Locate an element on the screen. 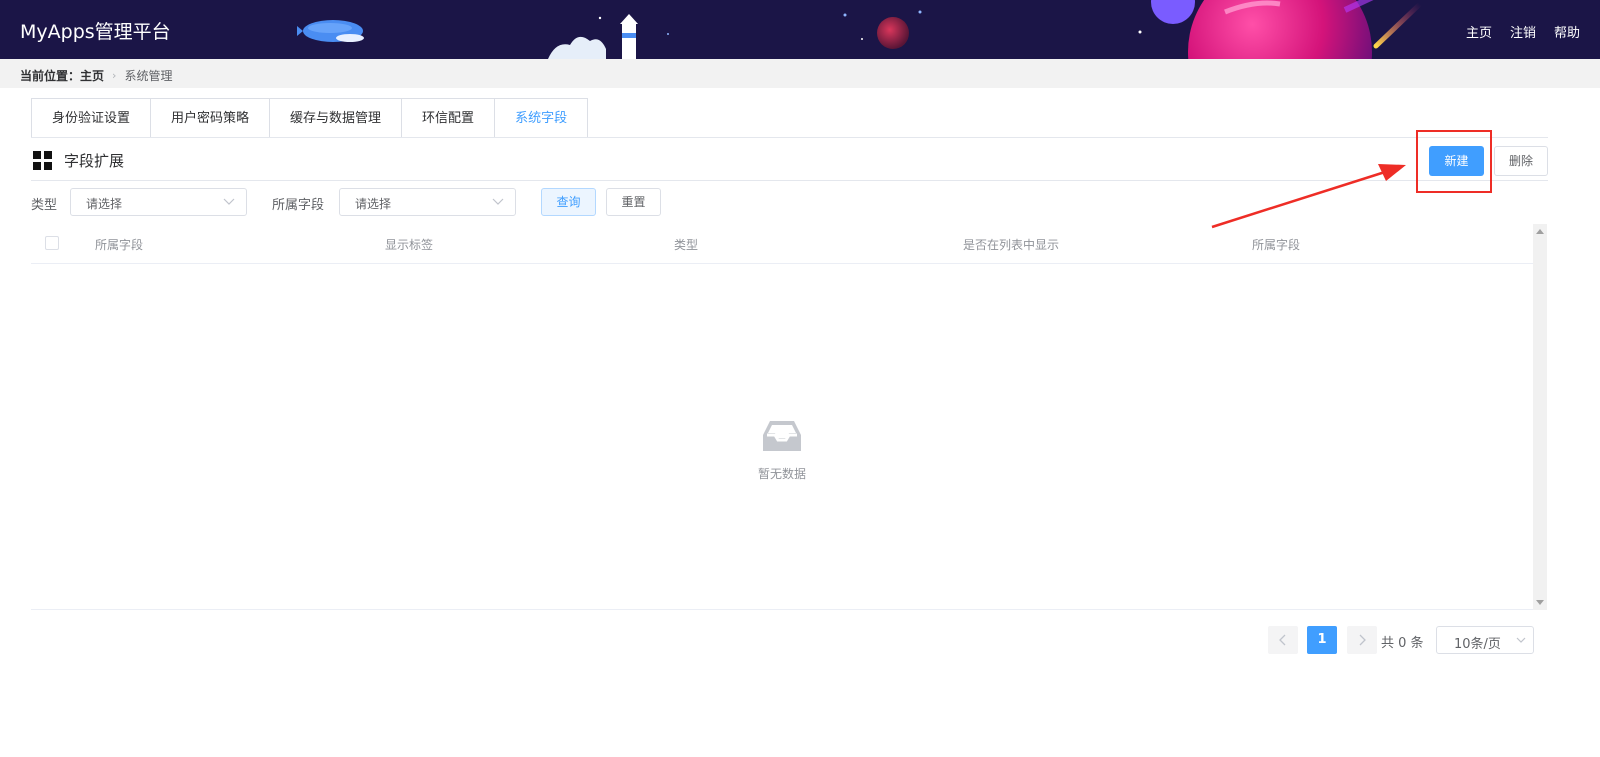 Image resolution: width=1600 pixels, height=757 pixels. scroll-up-arrow-icon is located at coordinates (1540, 231).